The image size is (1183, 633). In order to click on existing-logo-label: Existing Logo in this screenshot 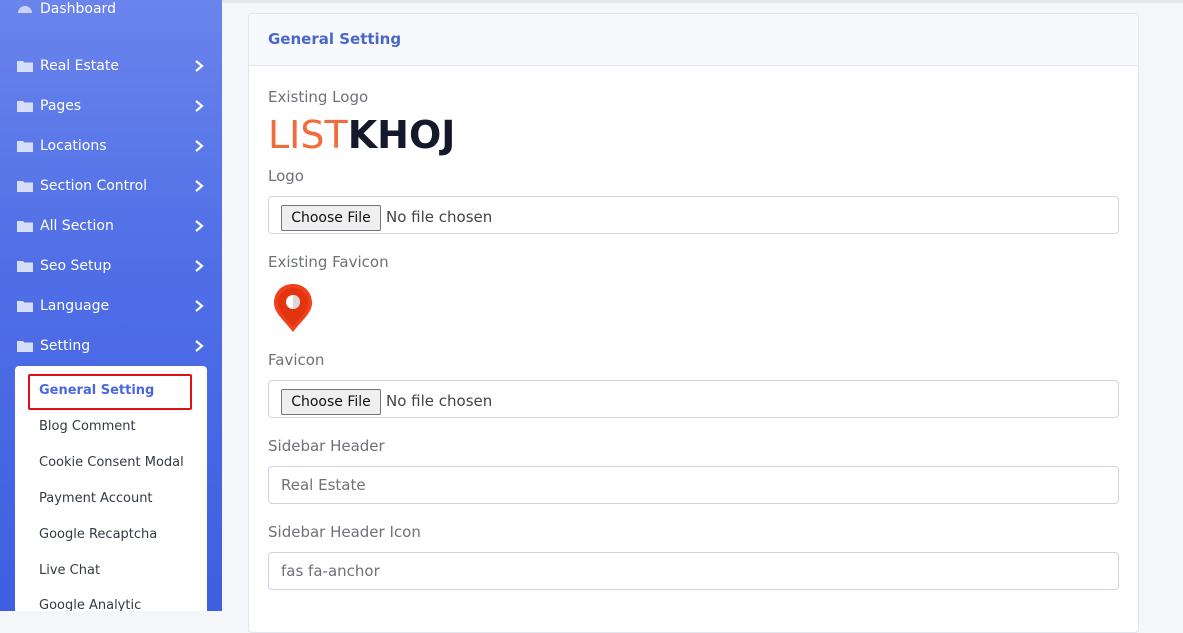, I will do `click(318, 97)`.